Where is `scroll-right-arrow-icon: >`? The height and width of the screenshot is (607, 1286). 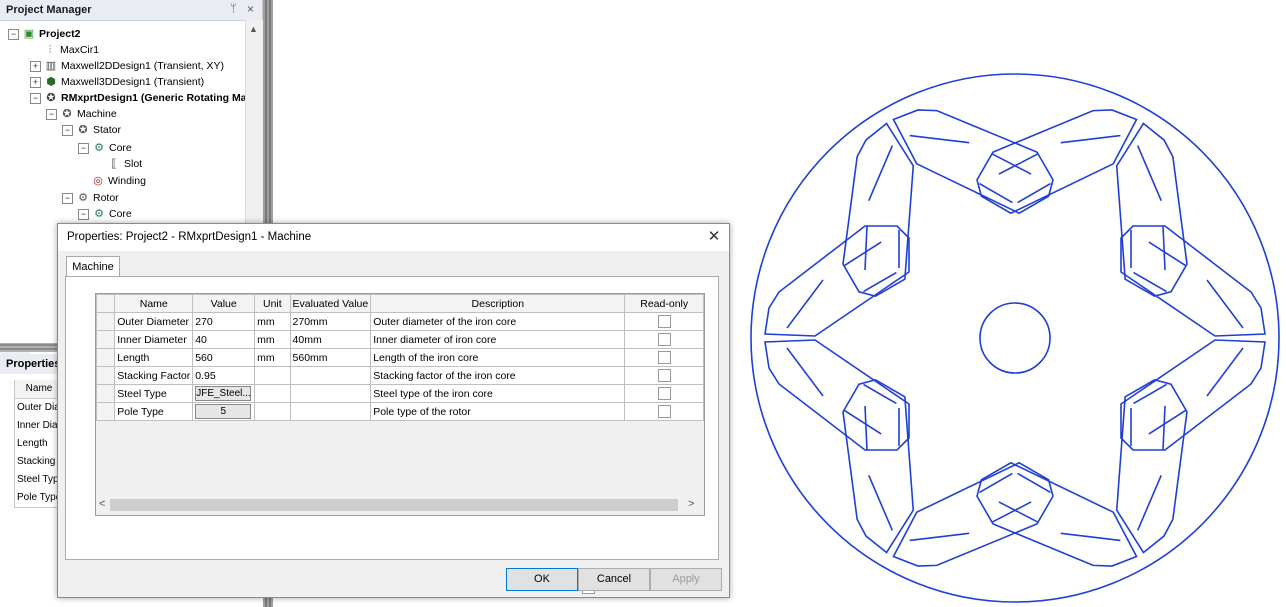
scroll-right-arrow-icon: > is located at coordinates (691, 504).